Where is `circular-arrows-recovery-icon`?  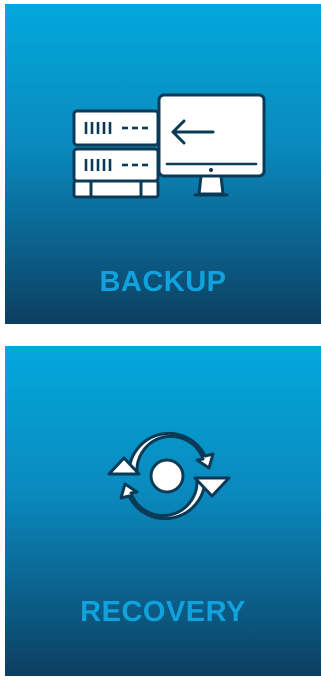 circular-arrows-recovery-icon is located at coordinates (169, 476).